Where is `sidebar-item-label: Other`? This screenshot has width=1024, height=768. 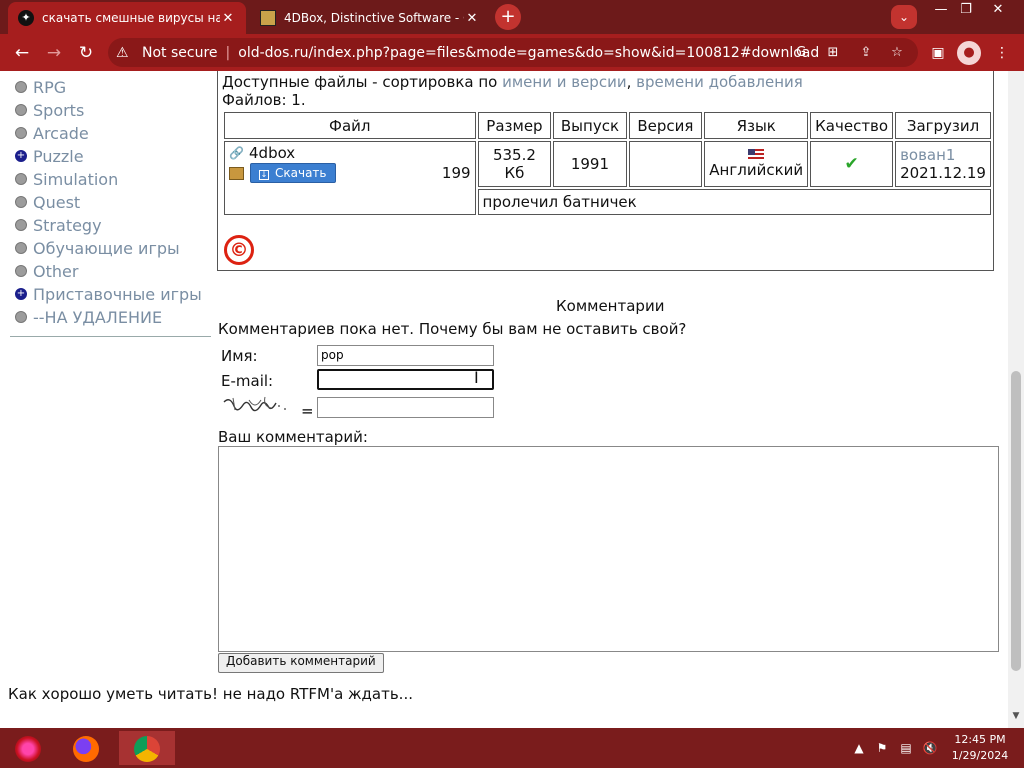 sidebar-item-label: Other is located at coordinates (56, 271).